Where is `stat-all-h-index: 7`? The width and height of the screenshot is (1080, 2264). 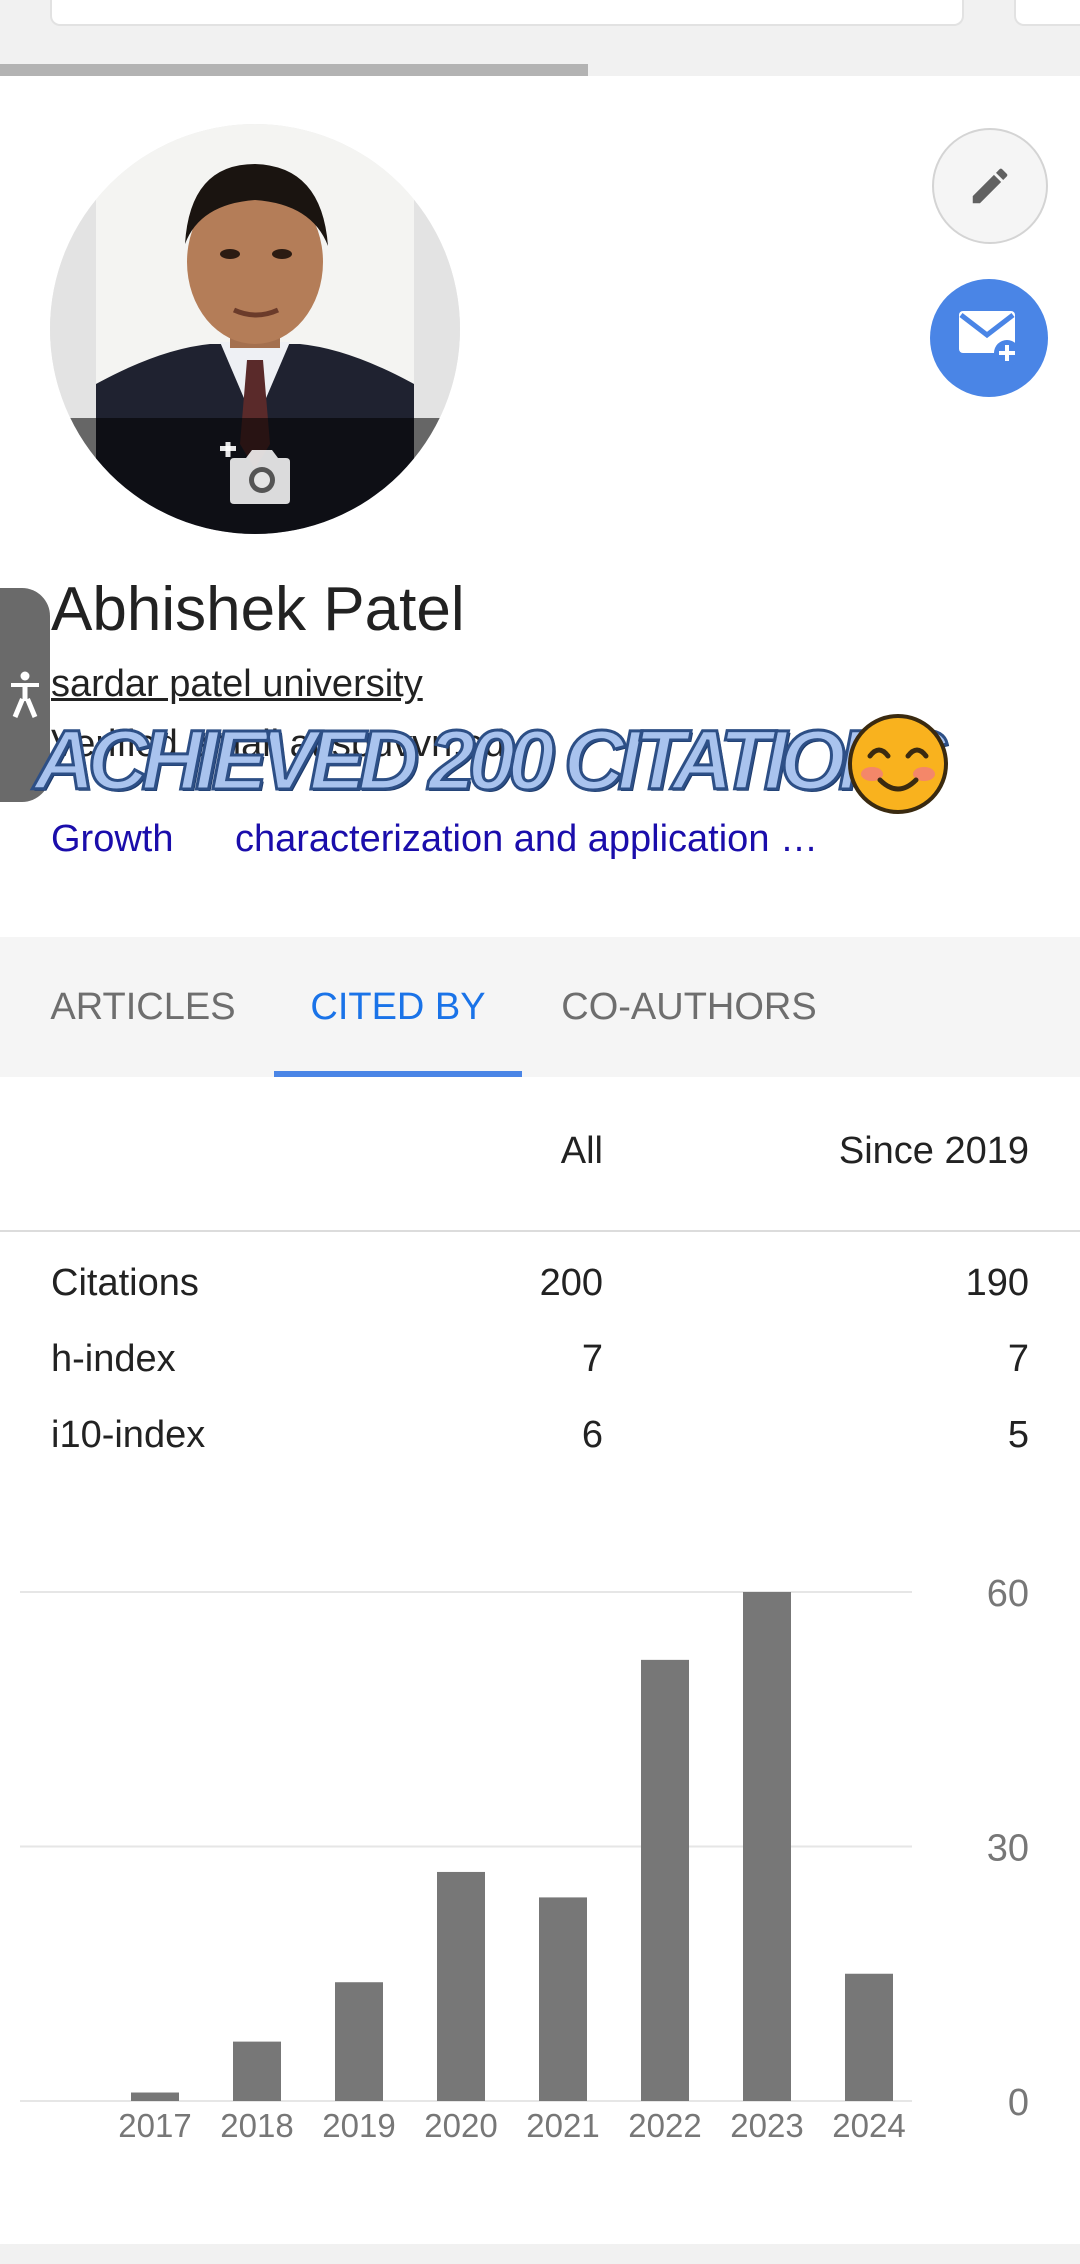
stat-all-h-index: 7 is located at coordinates (592, 1359).